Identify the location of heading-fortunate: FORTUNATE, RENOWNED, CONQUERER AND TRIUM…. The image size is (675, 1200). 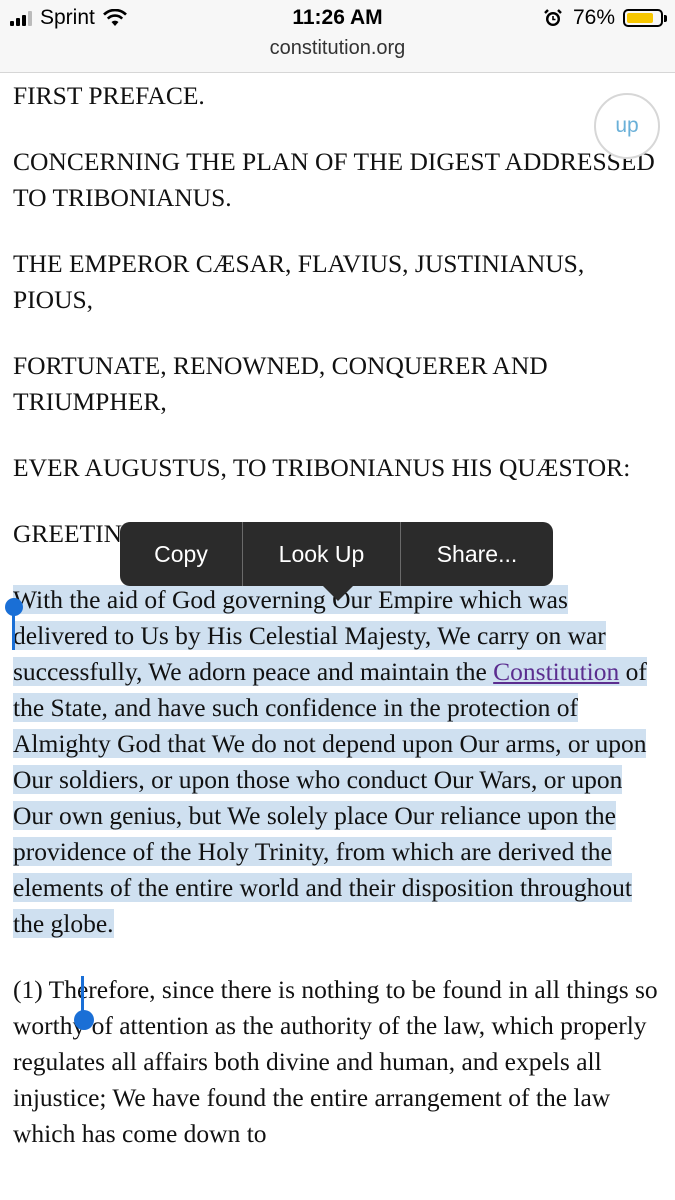
(280, 383).